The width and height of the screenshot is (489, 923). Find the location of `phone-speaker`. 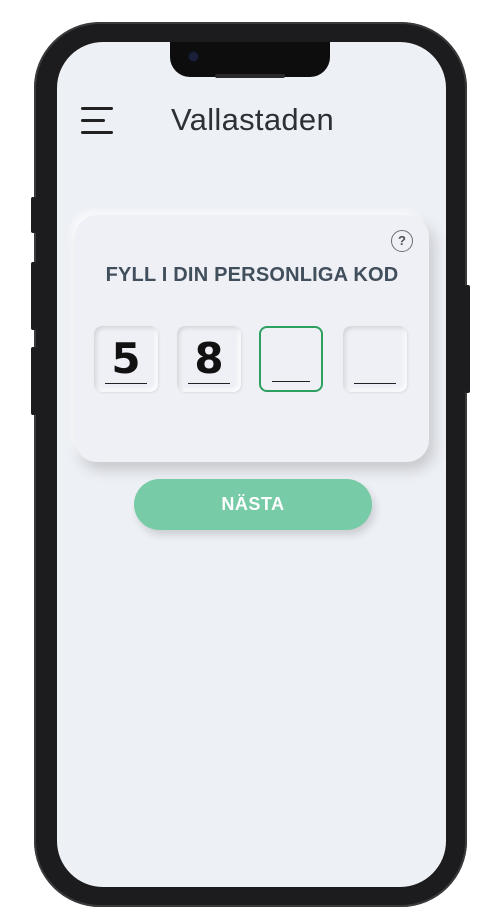

phone-speaker is located at coordinates (250, 76).